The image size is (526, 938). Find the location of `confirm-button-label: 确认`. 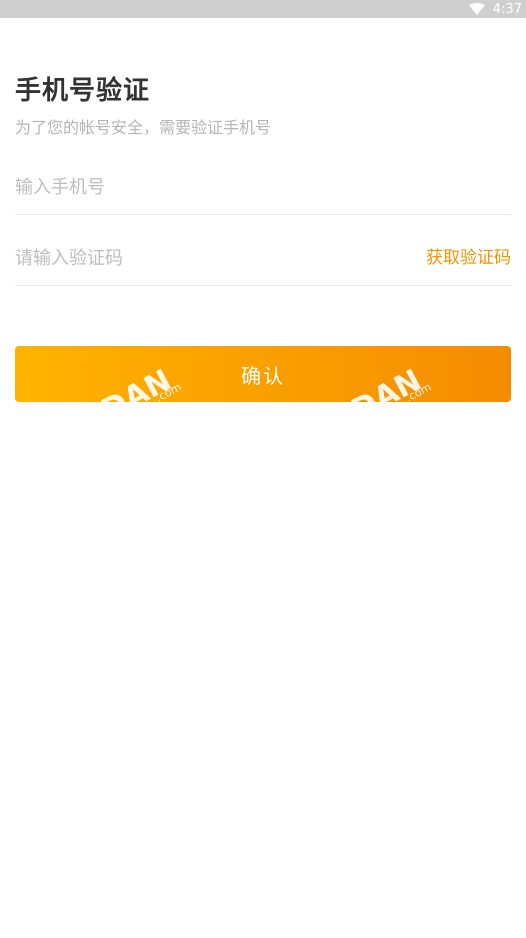

confirm-button-label: 确认 is located at coordinates (263, 375).